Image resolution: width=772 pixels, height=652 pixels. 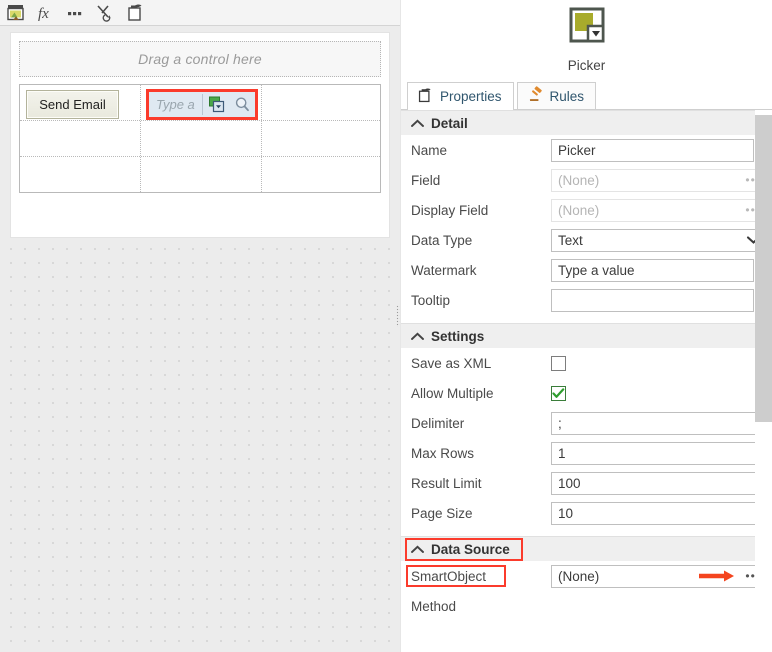 I want to click on property-label-data-type: Data Type, so click(x=442, y=240).